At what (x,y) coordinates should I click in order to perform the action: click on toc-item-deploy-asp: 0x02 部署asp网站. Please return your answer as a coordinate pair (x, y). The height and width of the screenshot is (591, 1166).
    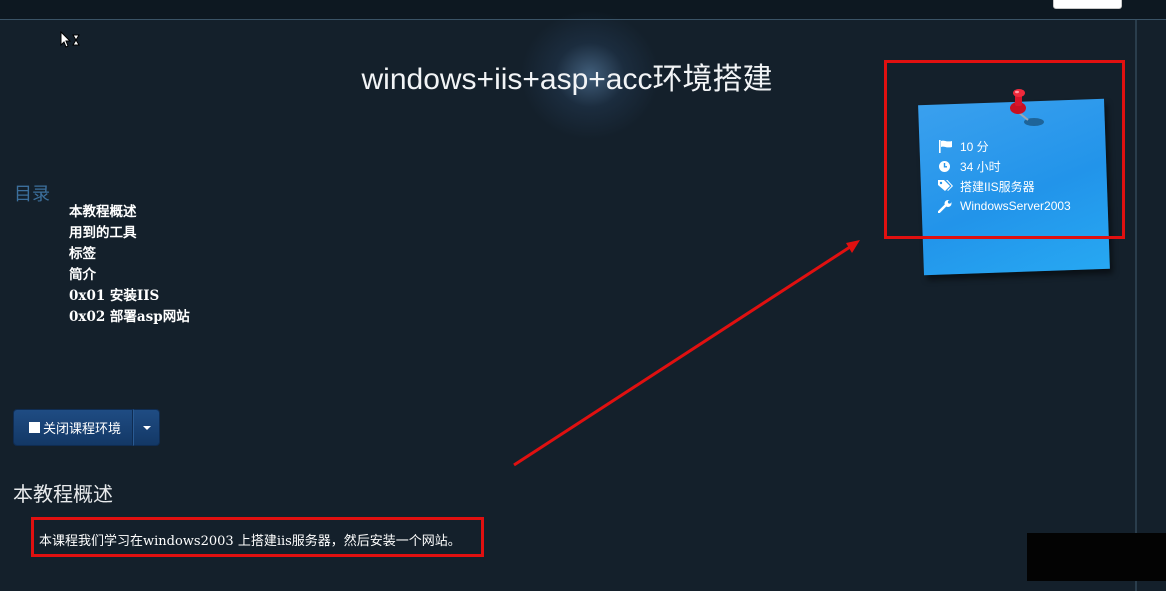
    Looking at the image, I should click on (129, 317).